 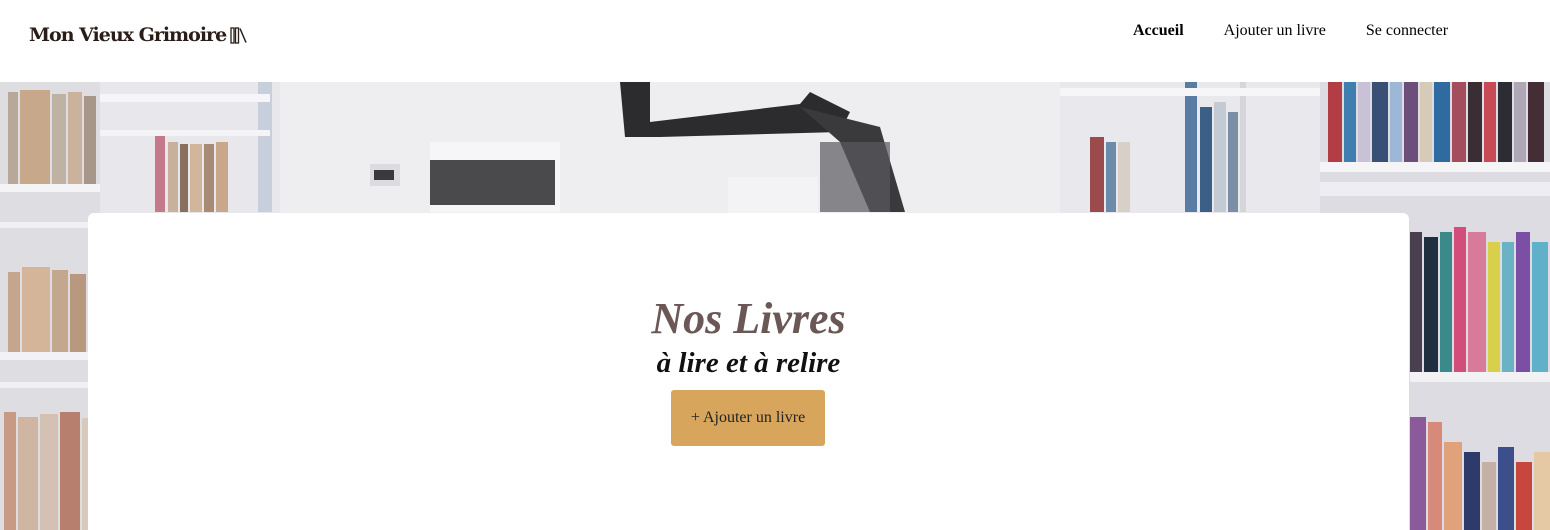 I want to click on main-nav: Accueil Ajouter un livre Se connecter, so click(x=1290, y=31).